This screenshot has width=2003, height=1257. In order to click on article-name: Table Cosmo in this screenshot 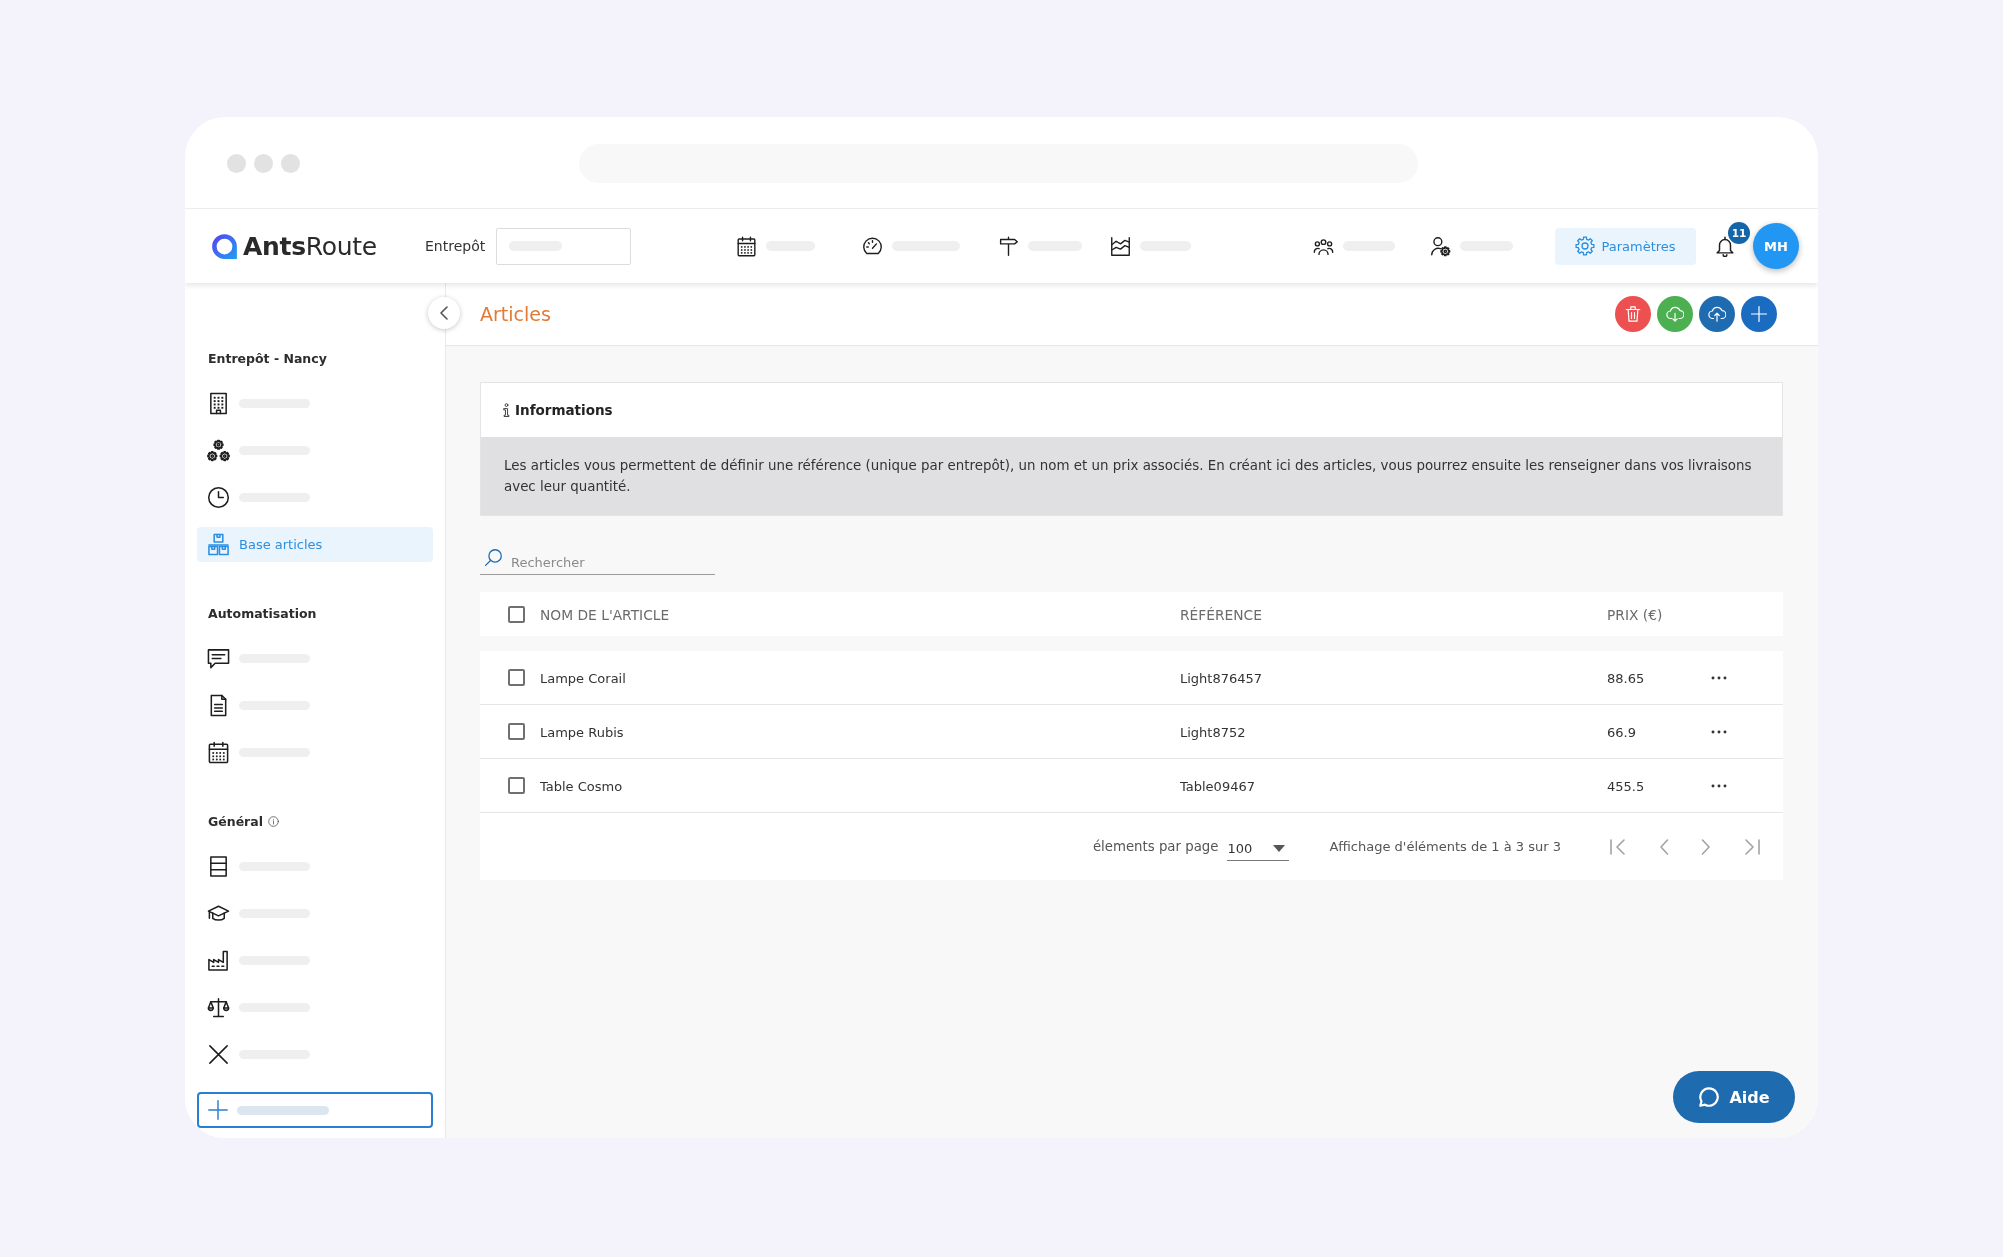, I will do `click(581, 786)`.